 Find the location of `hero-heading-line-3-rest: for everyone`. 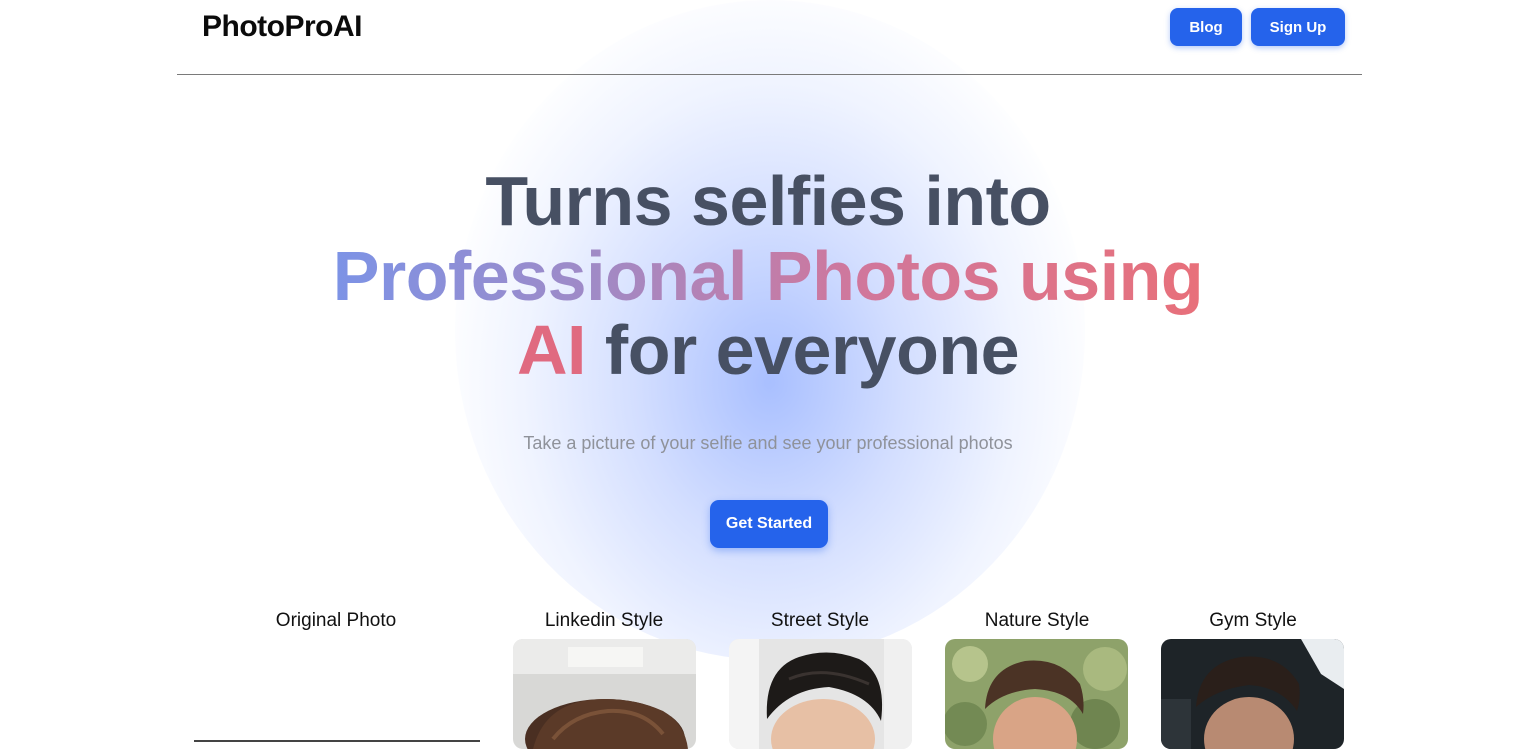

hero-heading-line-3-rest: for everyone is located at coordinates (812, 350).